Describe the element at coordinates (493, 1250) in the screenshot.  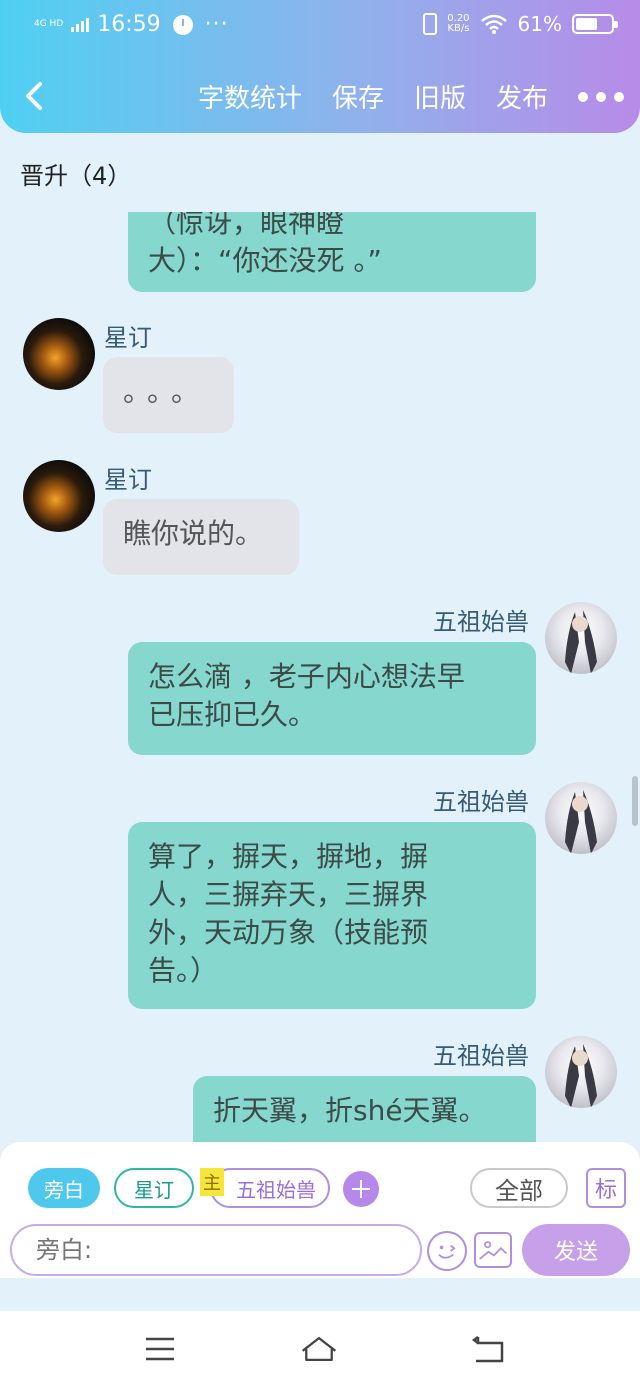
I see `image-icon` at that location.